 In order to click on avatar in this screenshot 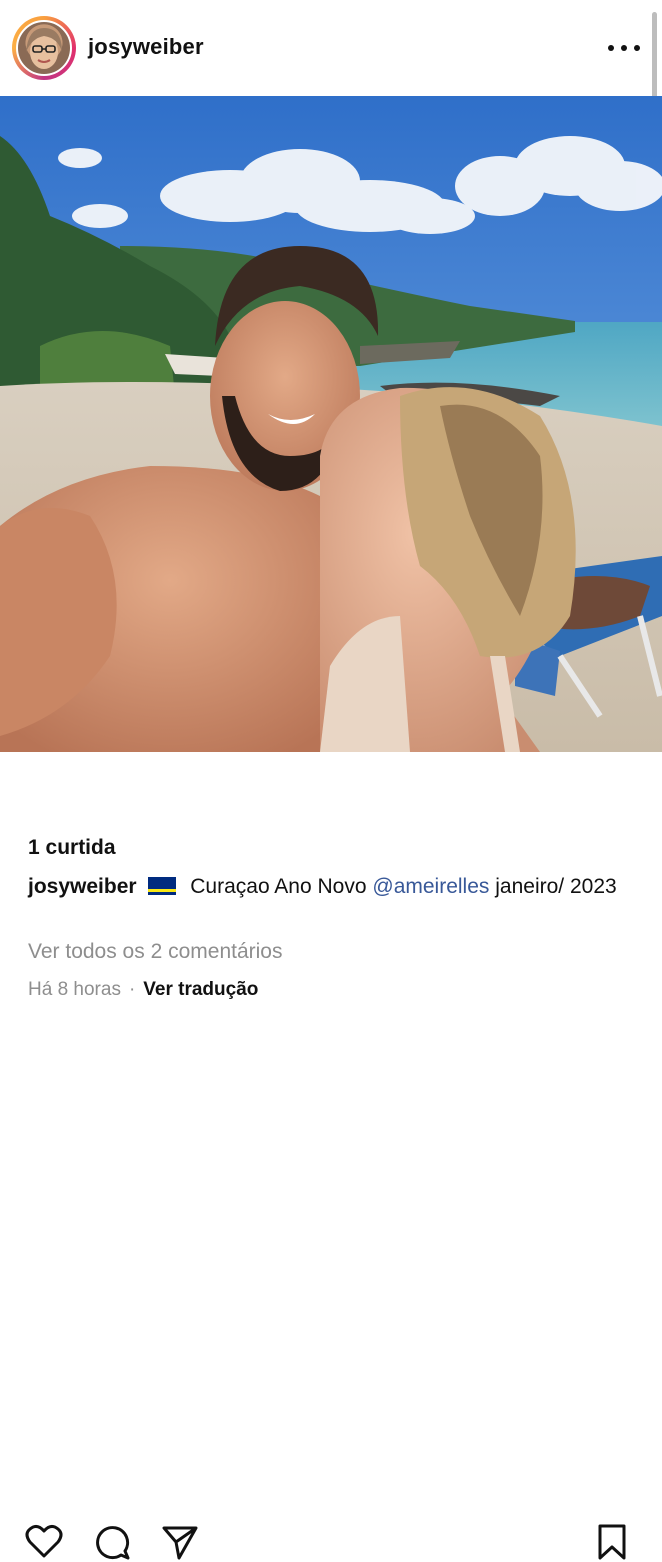, I will do `click(44, 48)`.